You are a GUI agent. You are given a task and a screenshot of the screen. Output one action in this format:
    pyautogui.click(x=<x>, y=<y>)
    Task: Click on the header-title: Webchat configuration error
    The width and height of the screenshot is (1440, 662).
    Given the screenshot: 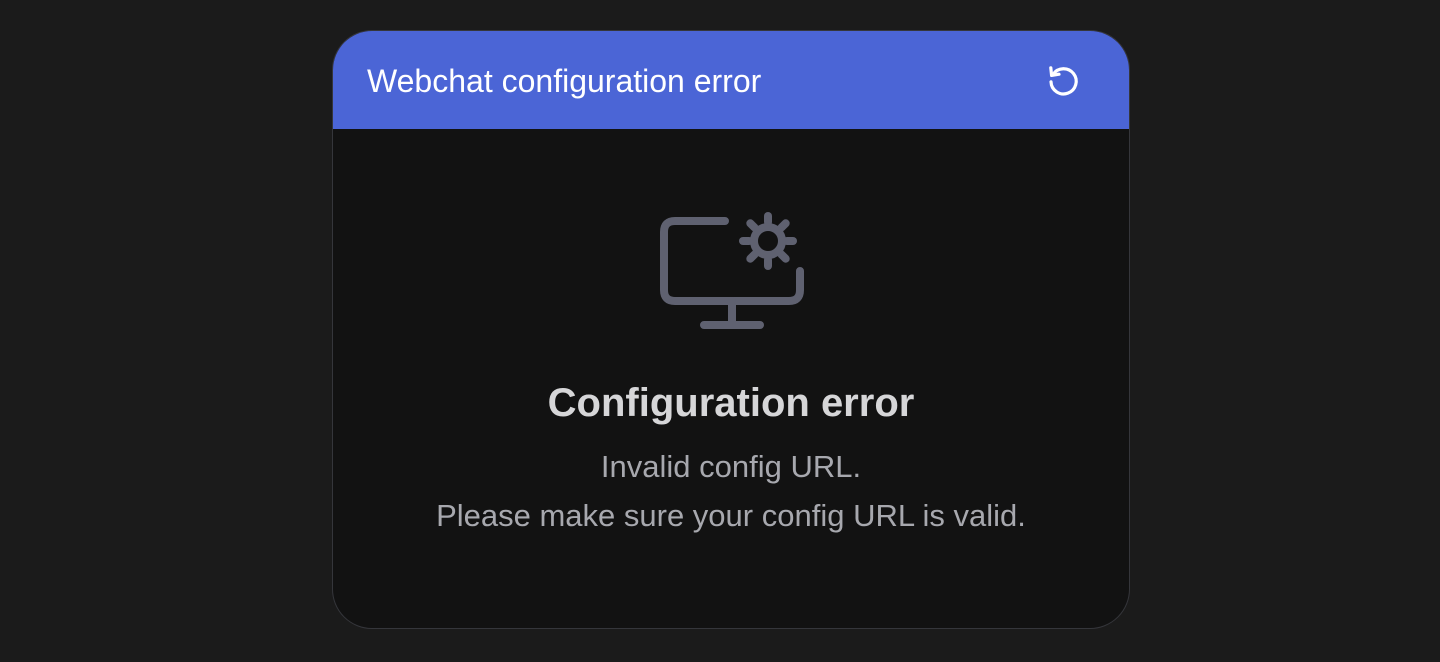 What is the action you would take?
    pyautogui.click(x=564, y=81)
    